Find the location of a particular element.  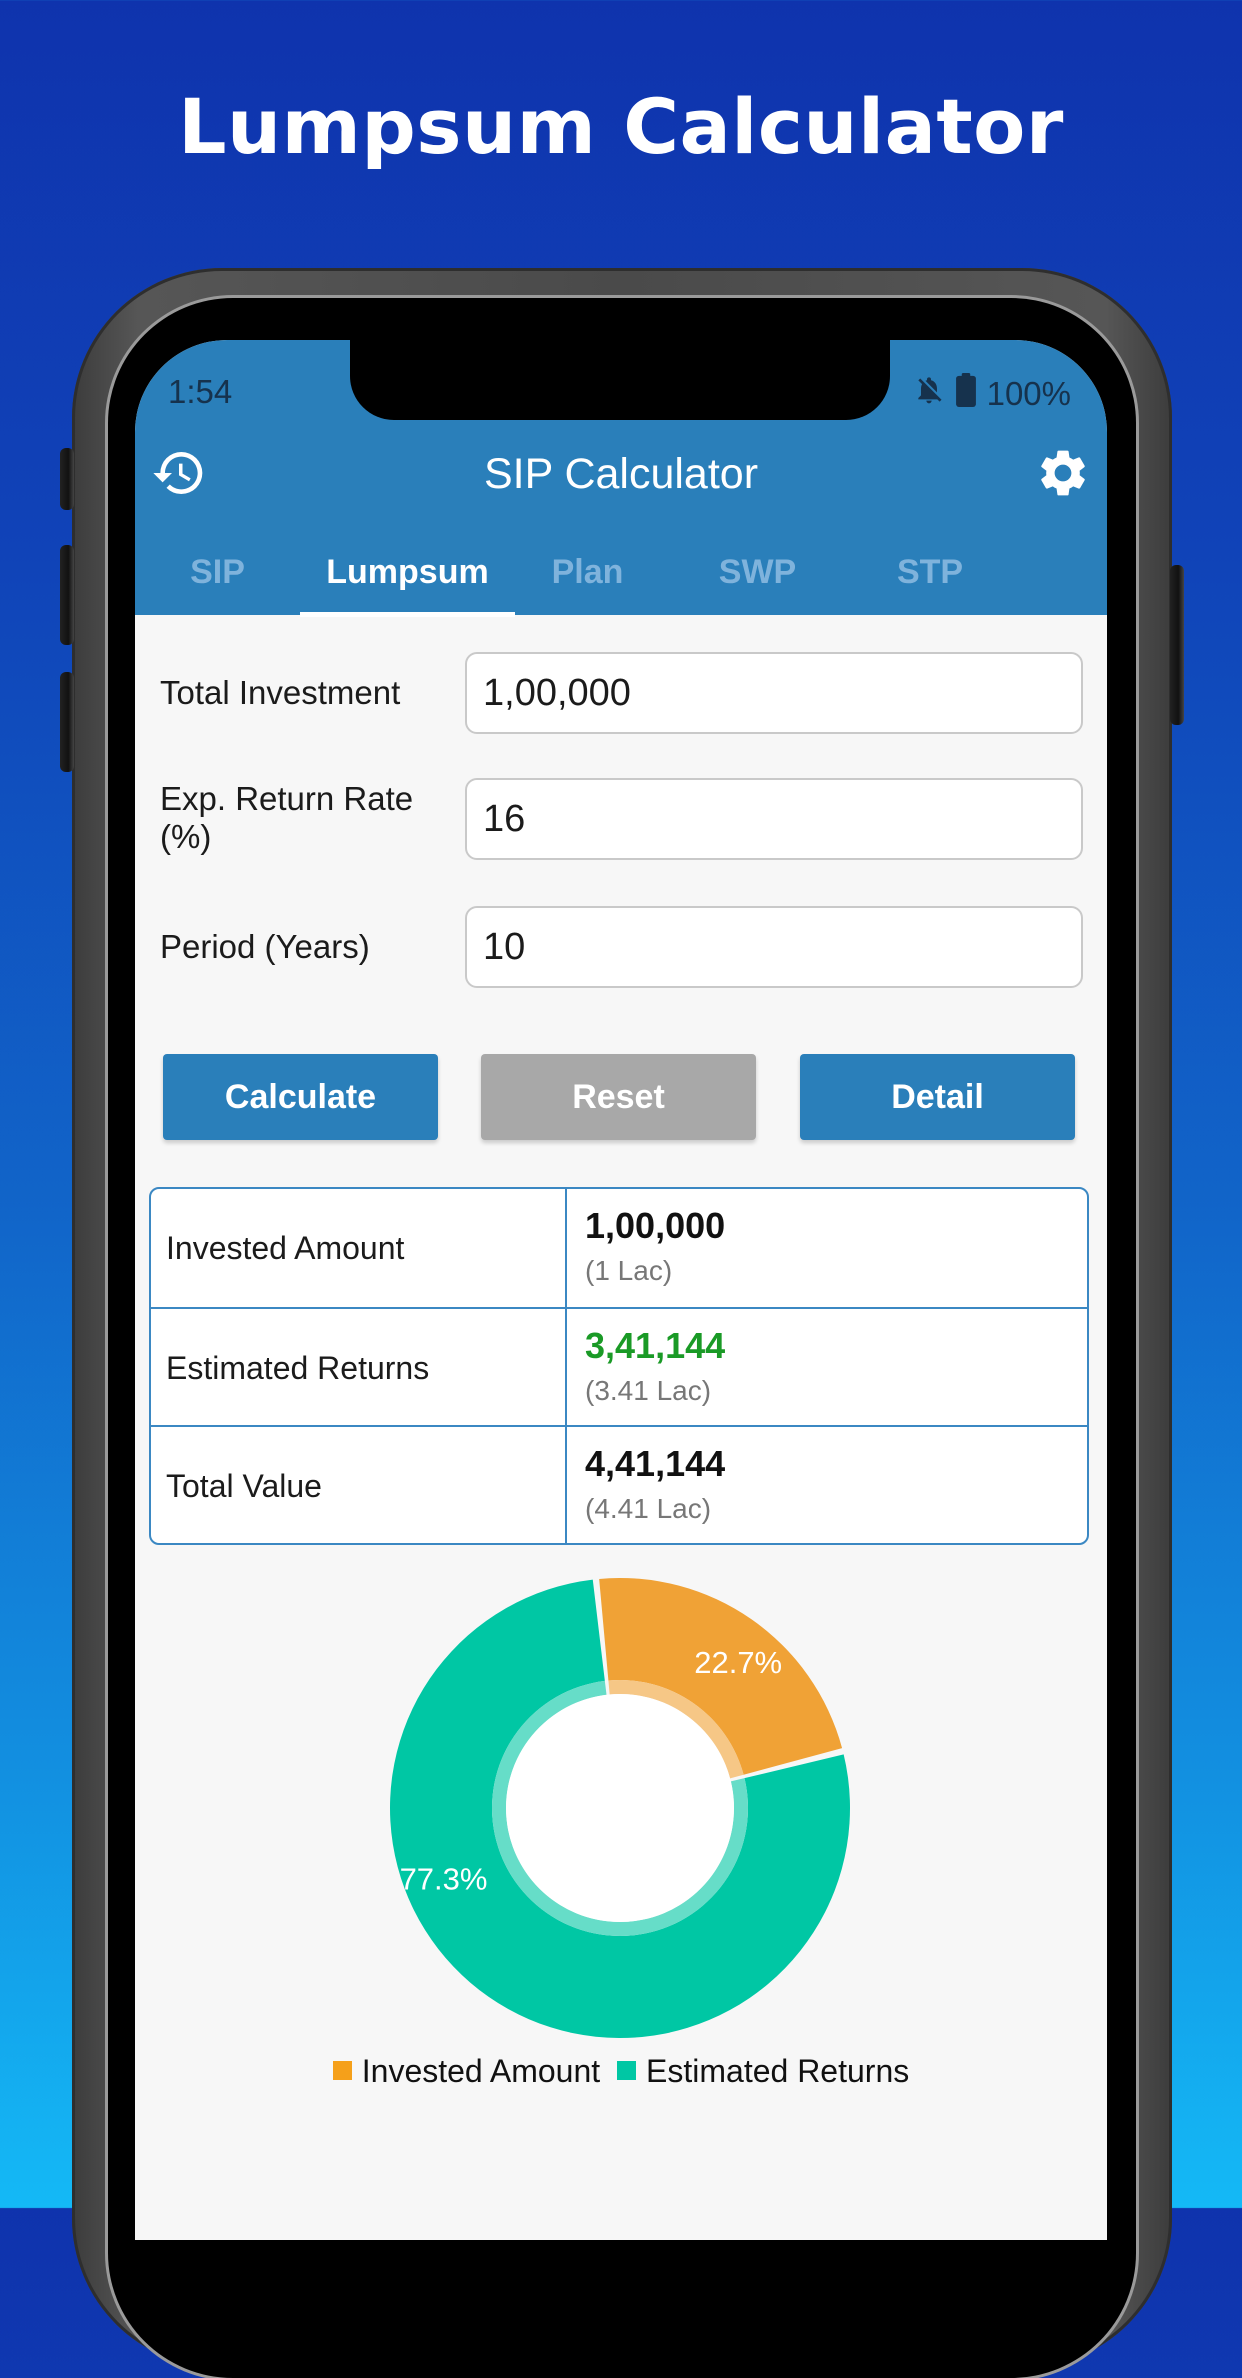

tab-stp: STP is located at coordinates (930, 577).